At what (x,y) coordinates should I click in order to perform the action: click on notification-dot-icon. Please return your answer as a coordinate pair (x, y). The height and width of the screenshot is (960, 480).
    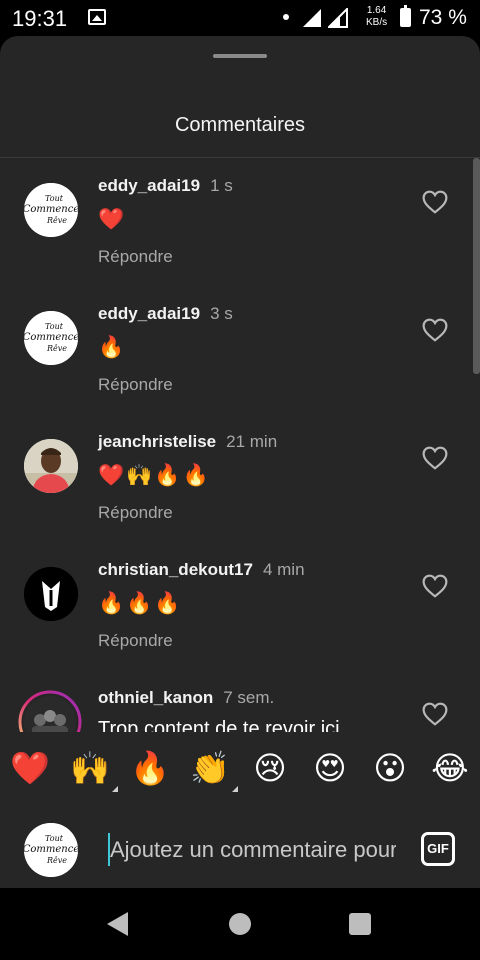
    Looking at the image, I should click on (286, 17).